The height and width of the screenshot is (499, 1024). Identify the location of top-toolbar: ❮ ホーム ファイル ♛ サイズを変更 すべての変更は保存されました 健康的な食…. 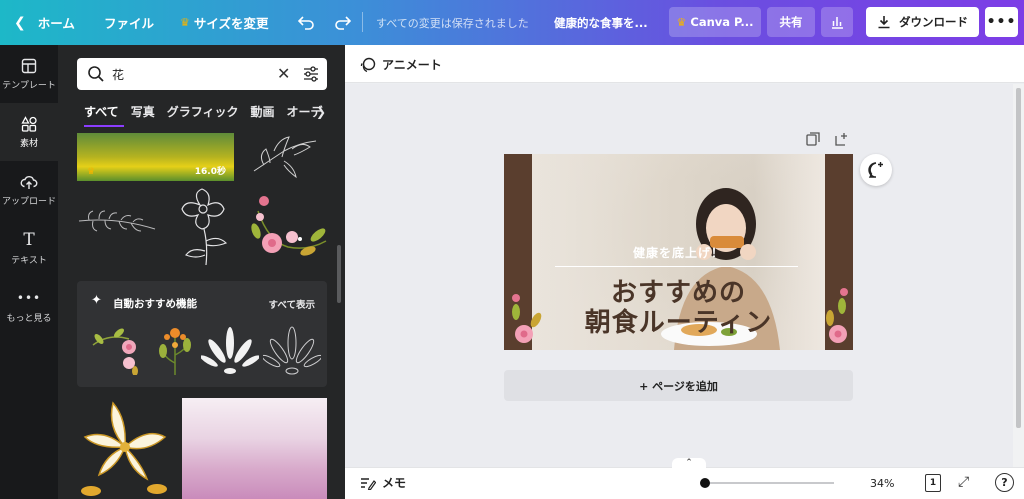
(512, 22).